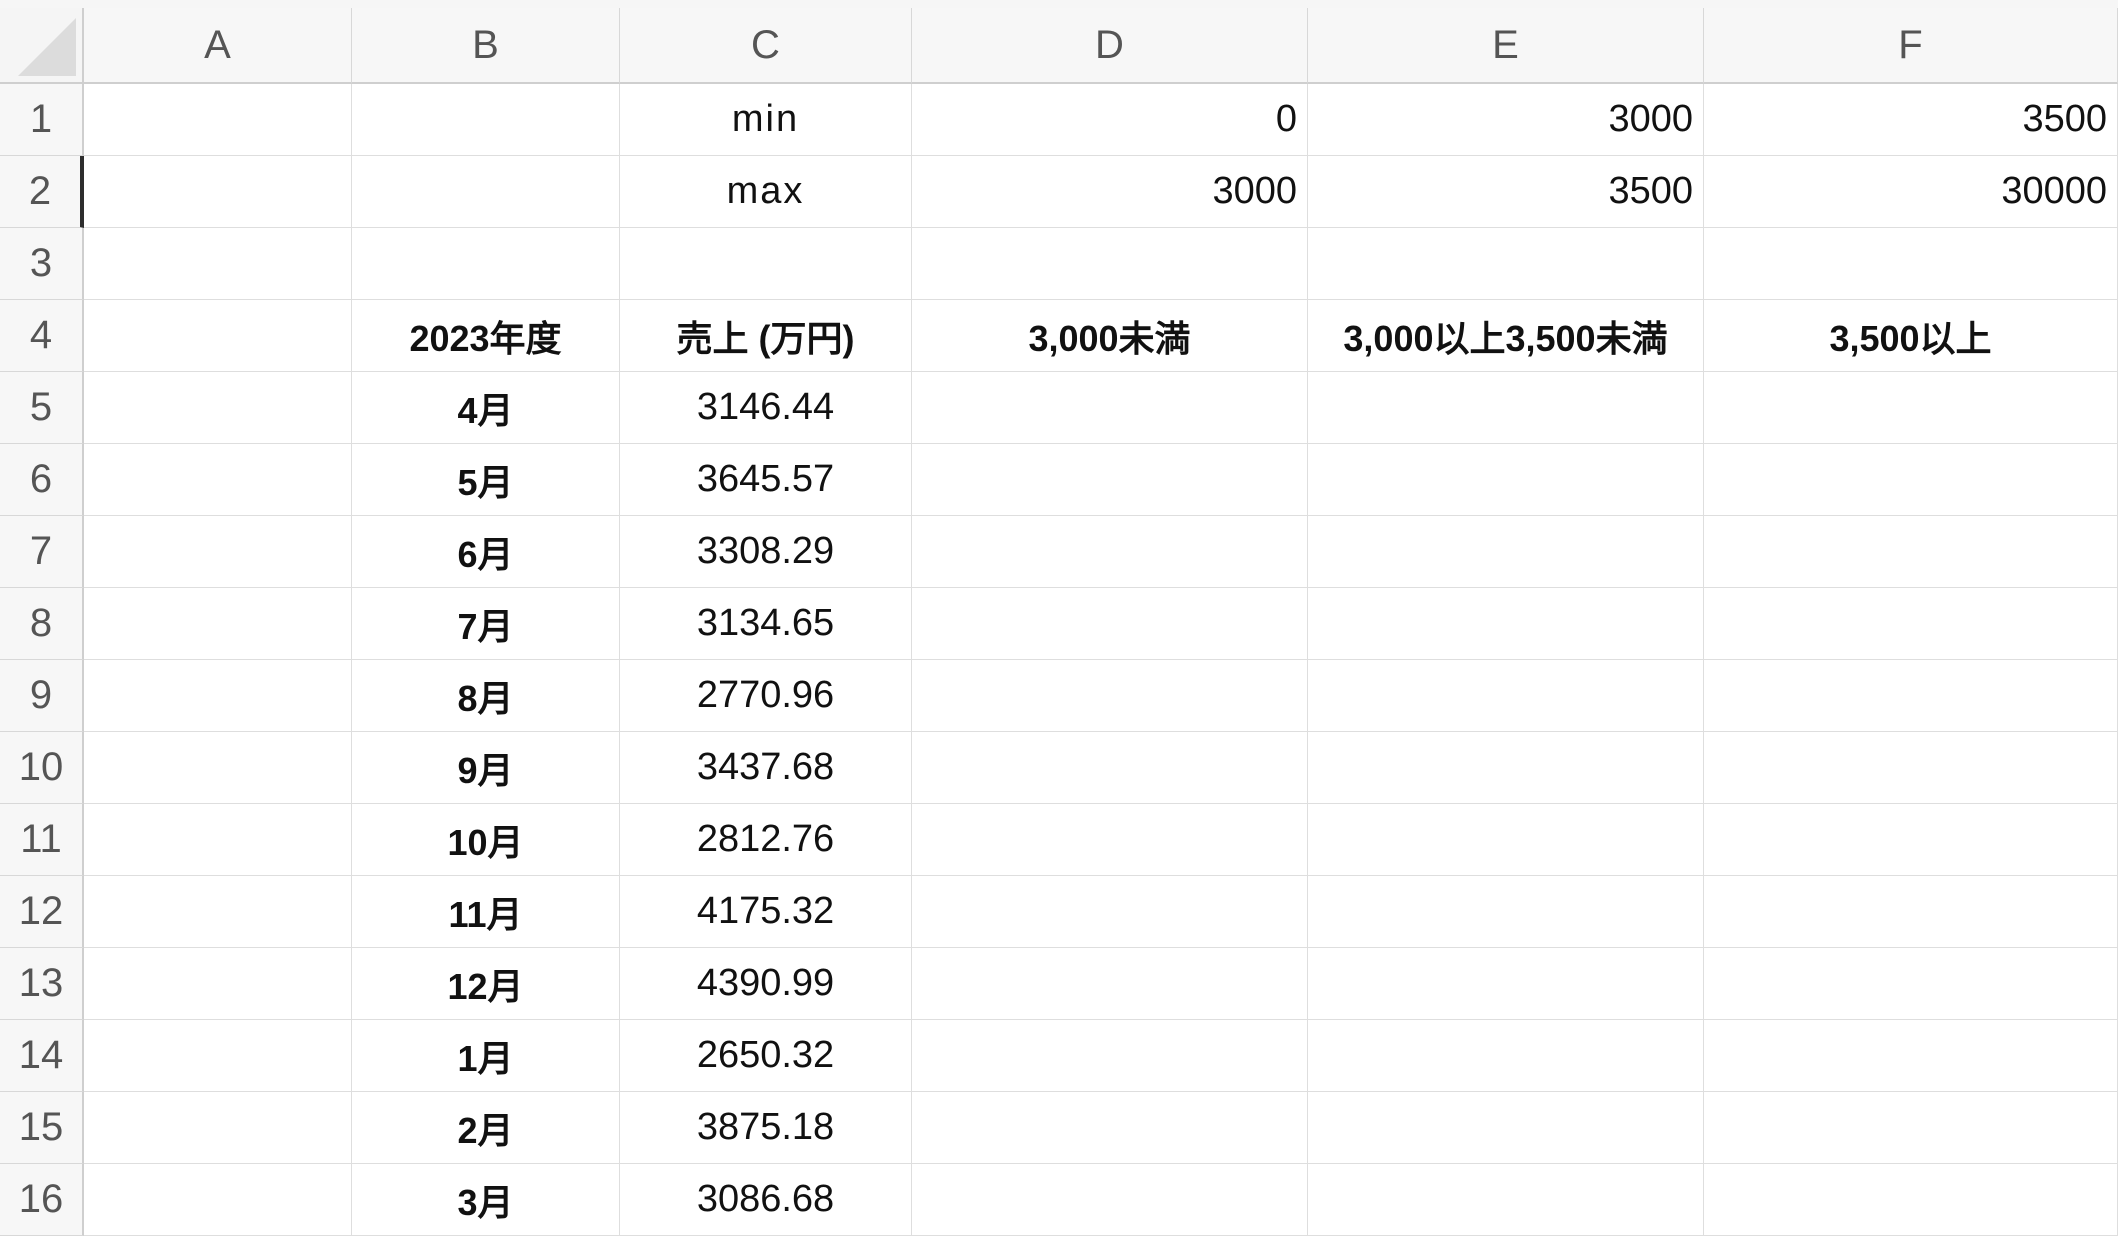  What do you see at coordinates (1911, 1056) in the screenshot?
I see `cell-f14` at bounding box center [1911, 1056].